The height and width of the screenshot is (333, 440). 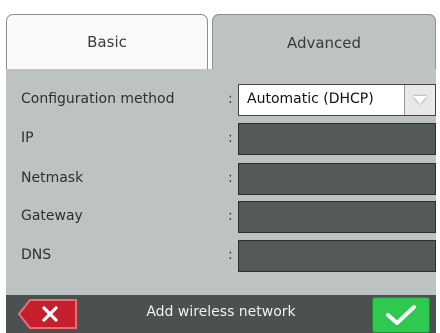 I want to click on dns-field, so click(x=337, y=256).